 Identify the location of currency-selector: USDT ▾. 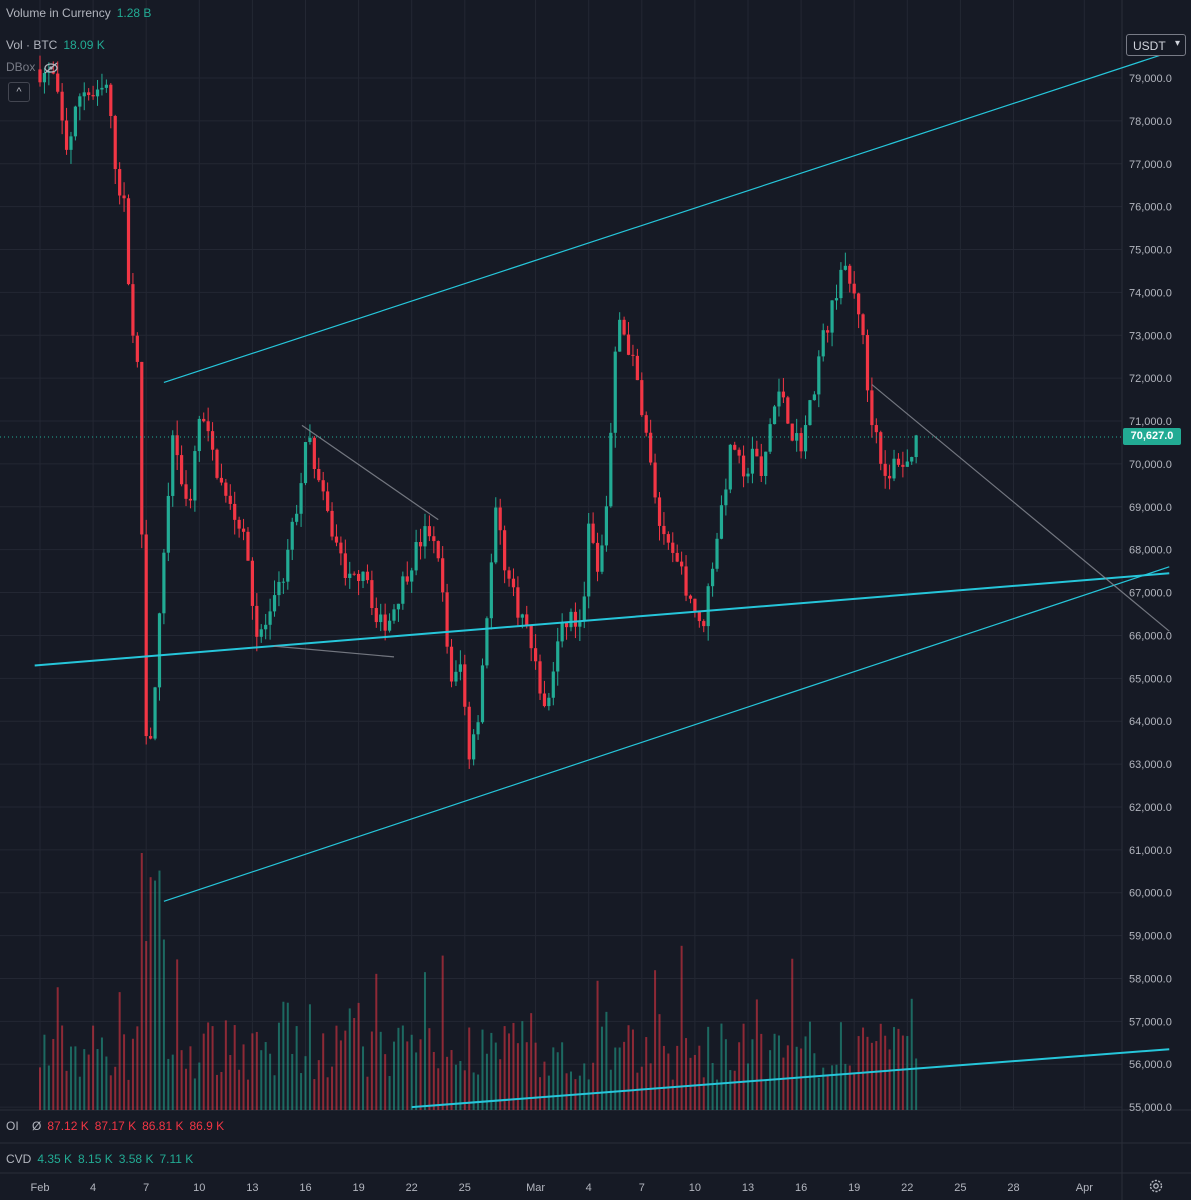
(1156, 45).